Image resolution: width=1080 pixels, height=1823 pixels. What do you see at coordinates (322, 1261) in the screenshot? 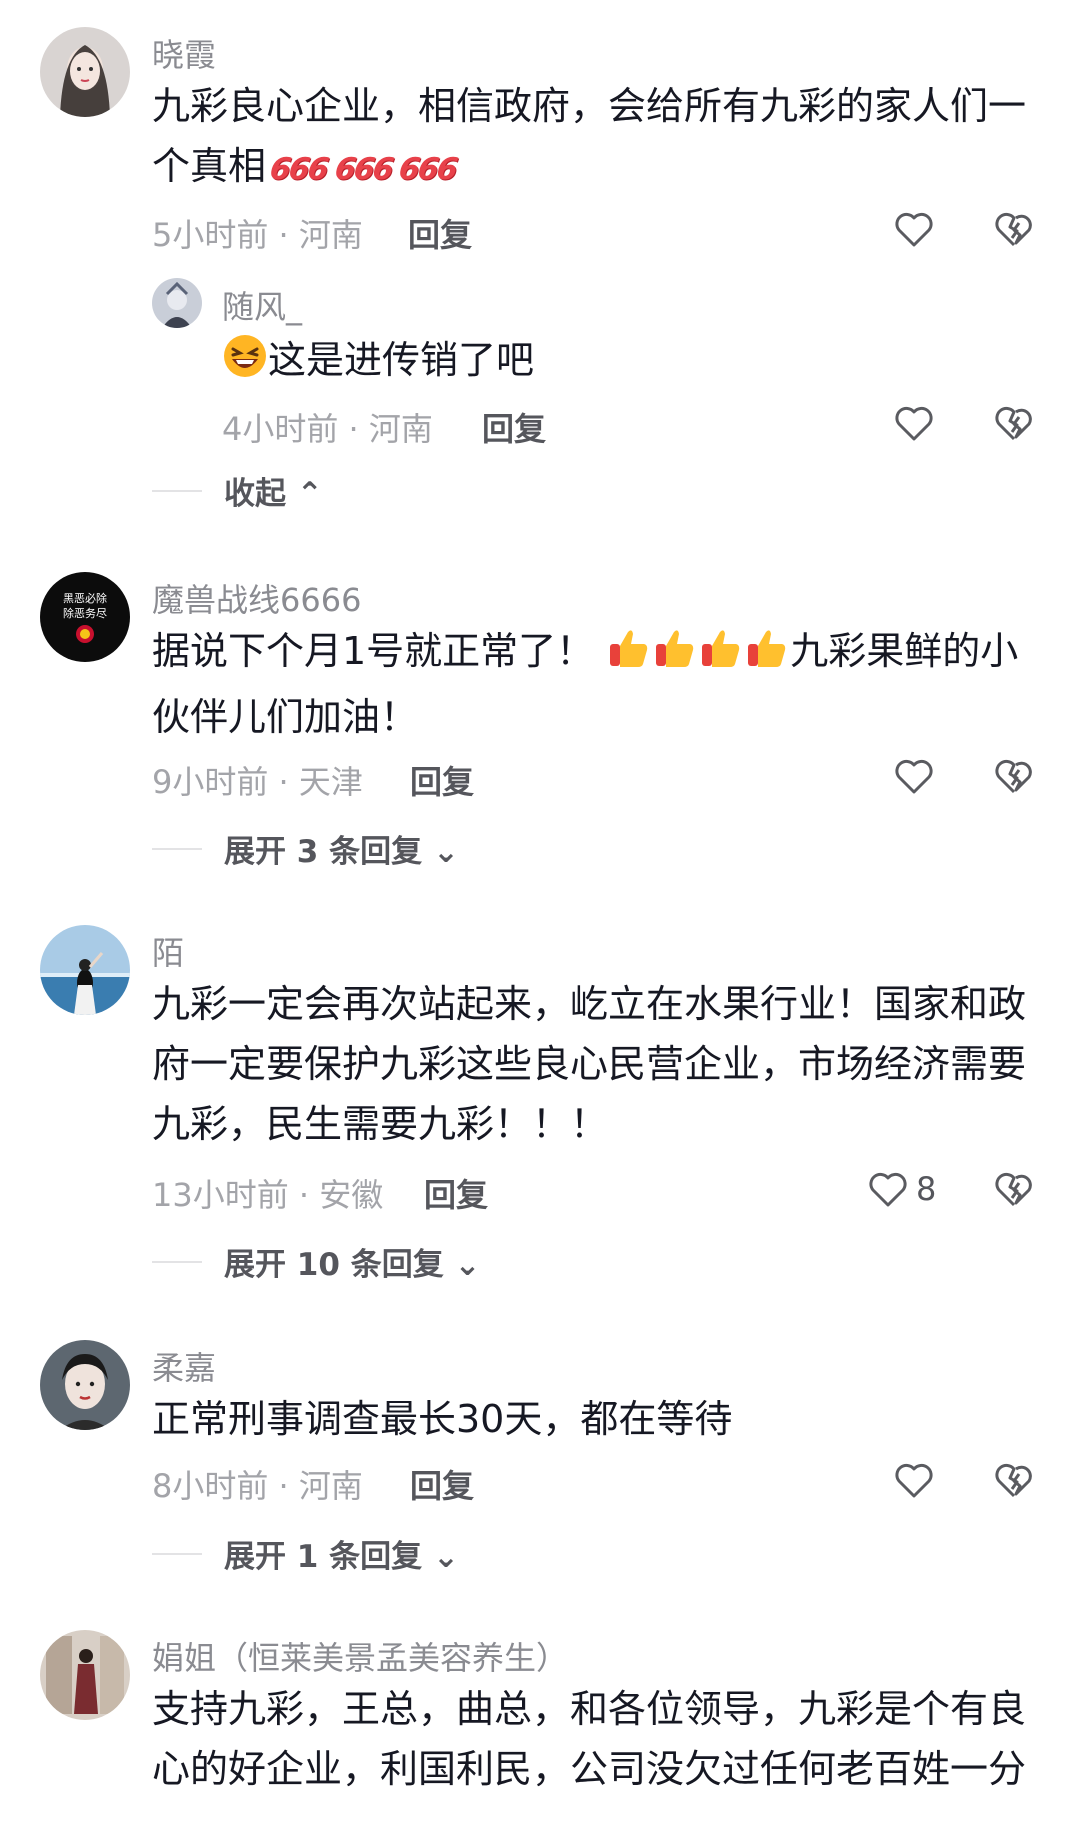
I see `expand-replies-button: 展开 10 条回复 ⌄` at bounding box center [322, 1261].